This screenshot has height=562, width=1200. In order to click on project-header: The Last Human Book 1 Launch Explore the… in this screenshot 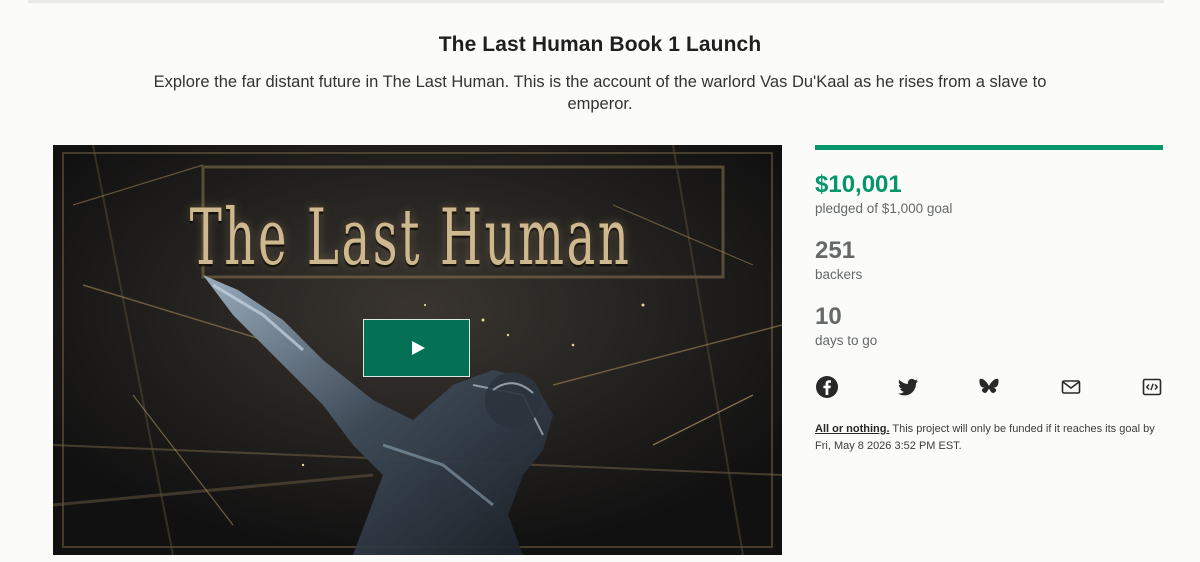, I will do `click(600, 74)`.